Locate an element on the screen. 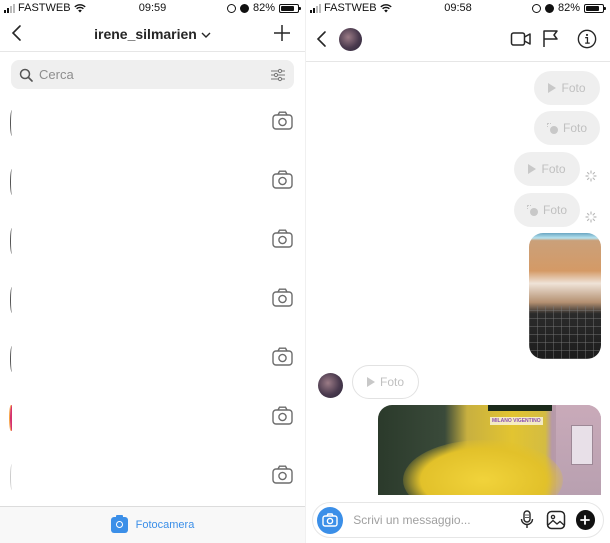  gallery-button is located at coordinates (556, 520).